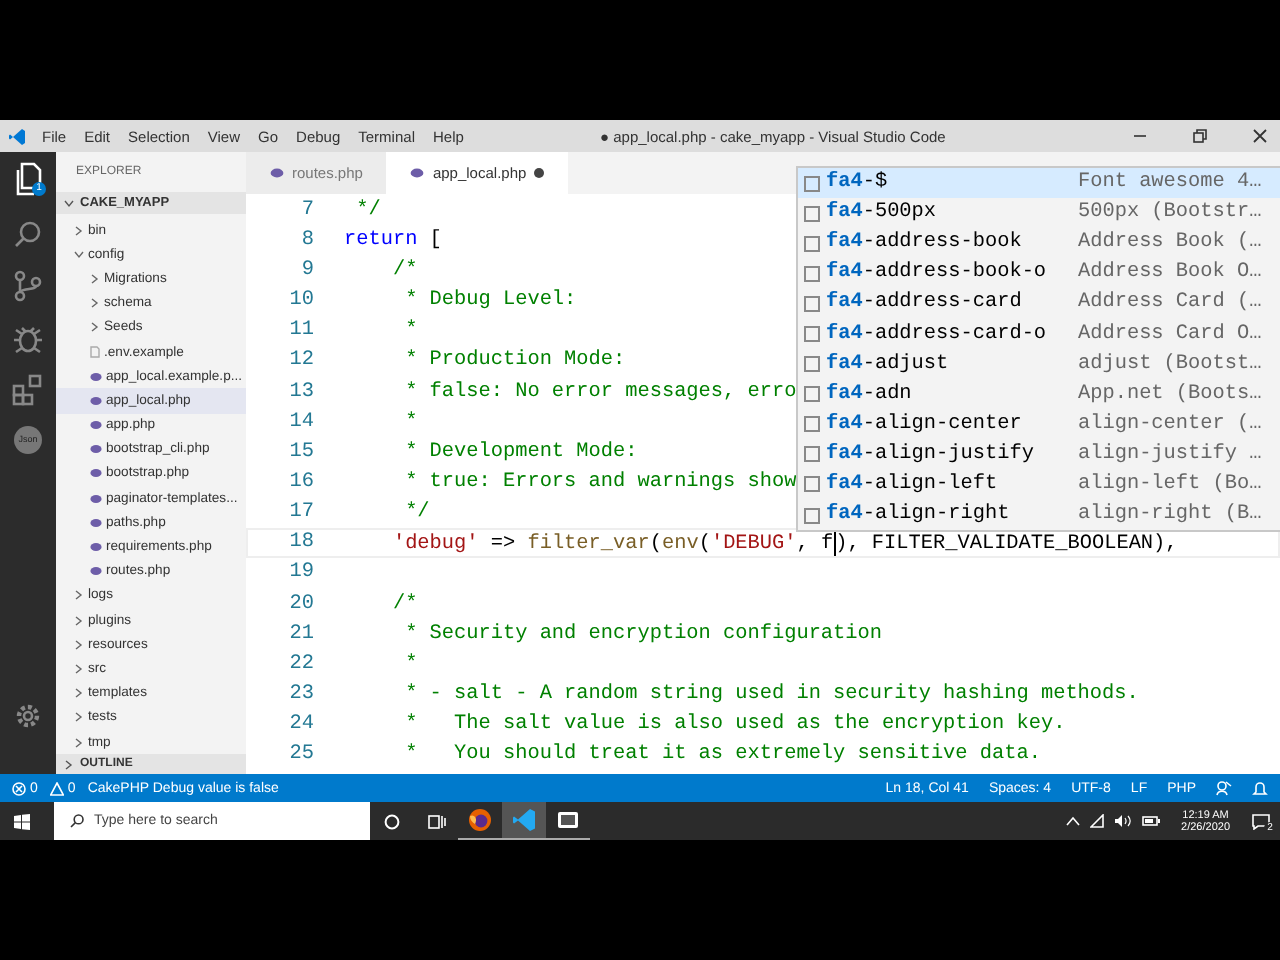  I want to click on code-line: * true: Errors and warnings show, so click(600, 482).